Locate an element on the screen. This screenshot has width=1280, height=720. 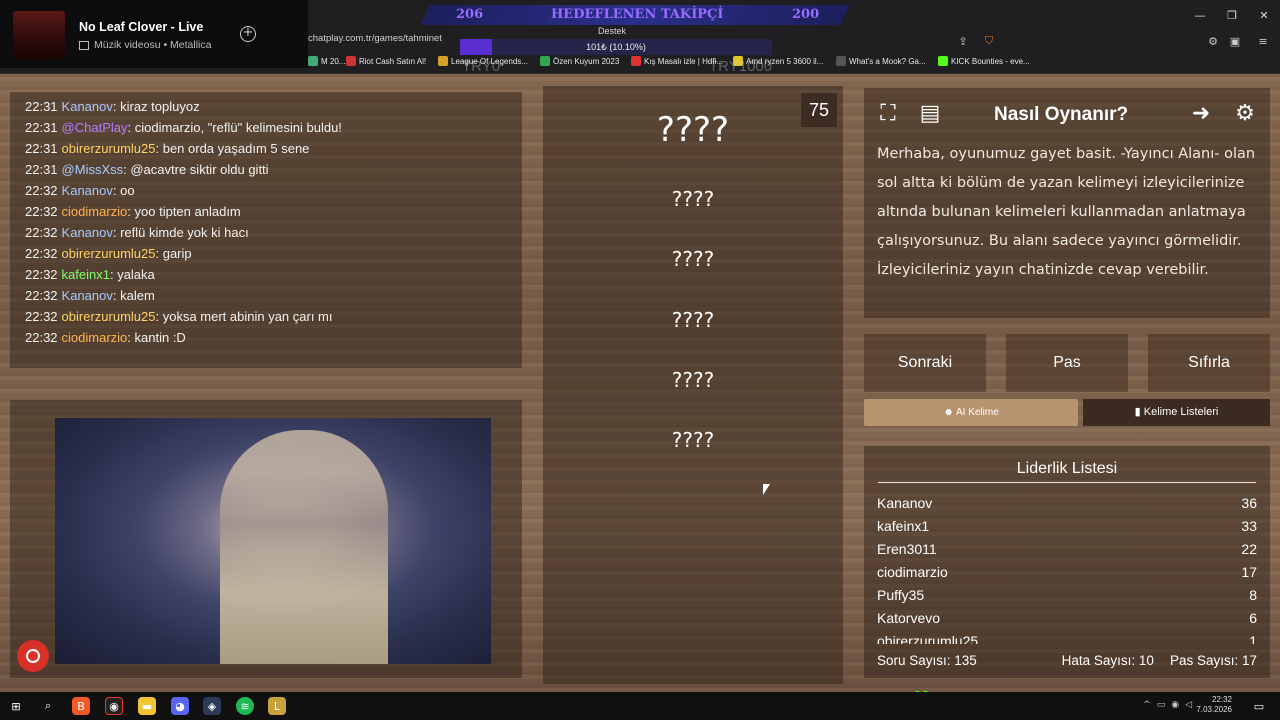
chat-message: 22:32 ciodimarzio: kantin :D is located at coordinates (273, 337).